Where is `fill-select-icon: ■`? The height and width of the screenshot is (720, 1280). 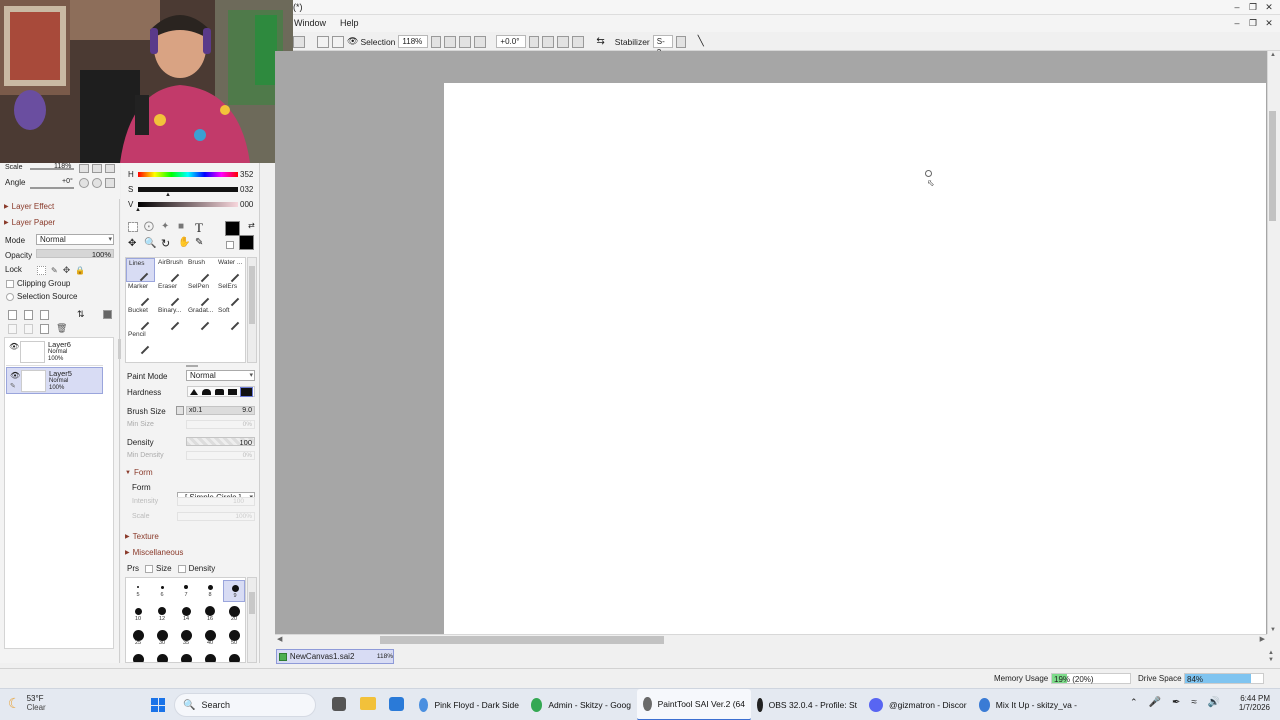 fill-select-icon: ■ is located at coordinates (181, 226).